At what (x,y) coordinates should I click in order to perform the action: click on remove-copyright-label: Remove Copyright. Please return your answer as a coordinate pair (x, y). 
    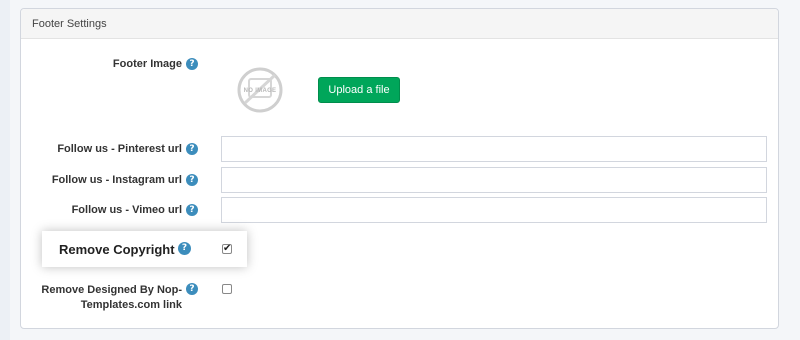
    Looking at the image, I should click on (117, 249).